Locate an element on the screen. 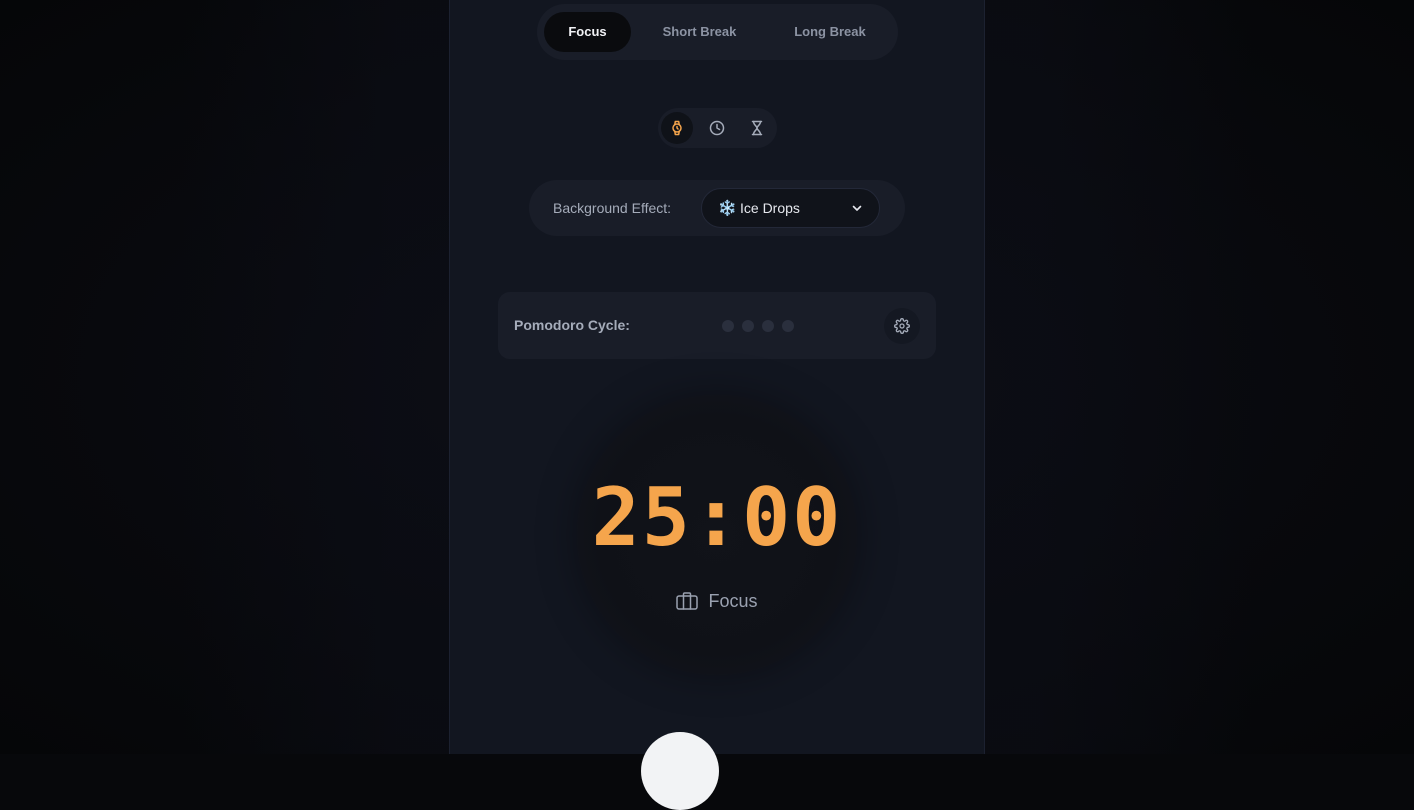  timer-style-clock-button is located at coordinates (717, 128).